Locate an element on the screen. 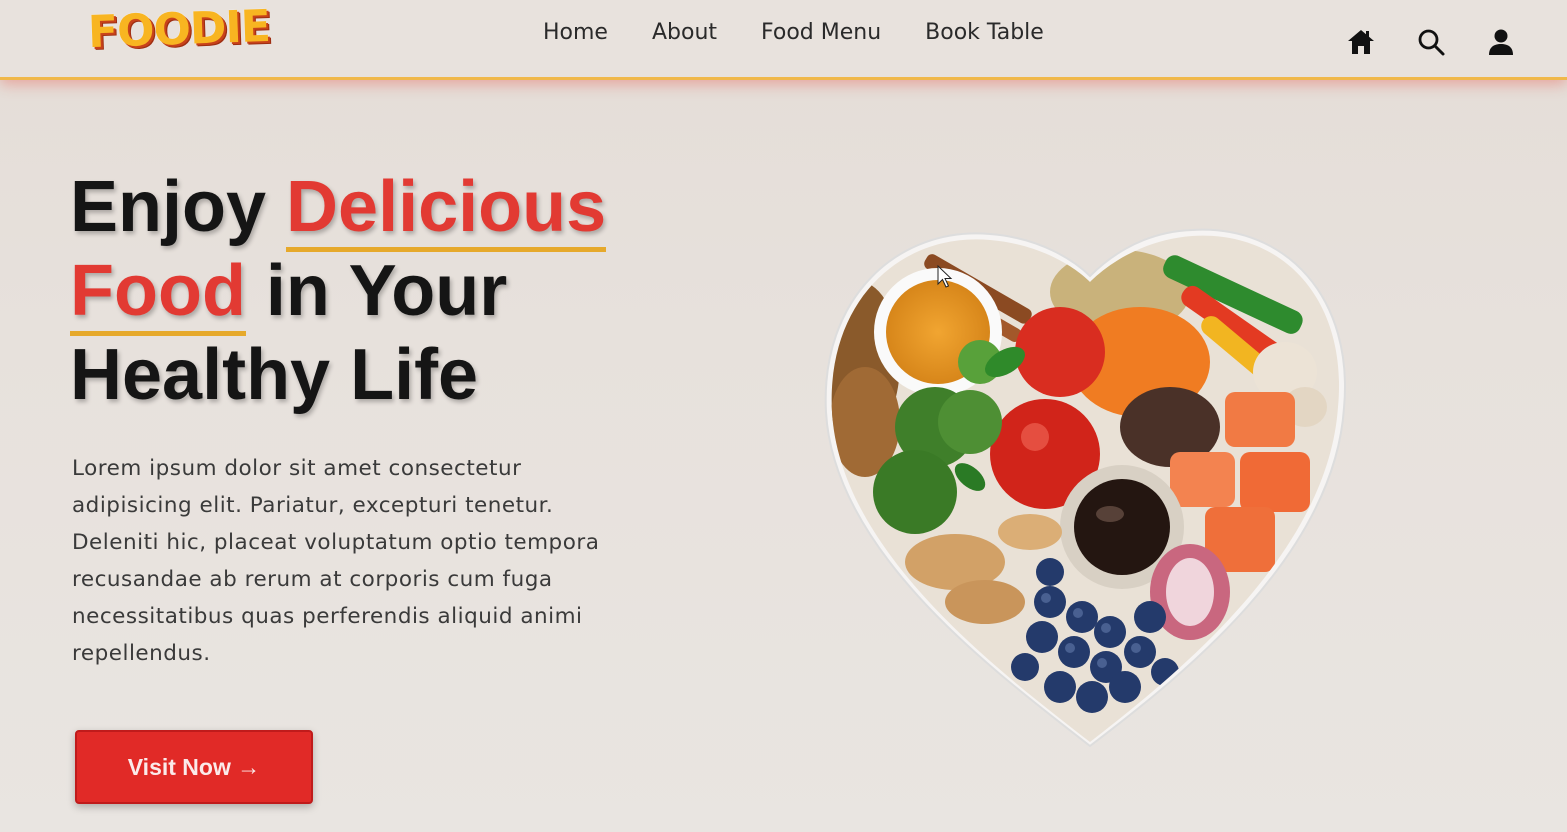  navbar: FOODIE Home About Food Menu Book Table is located at coordinates (783, 40).